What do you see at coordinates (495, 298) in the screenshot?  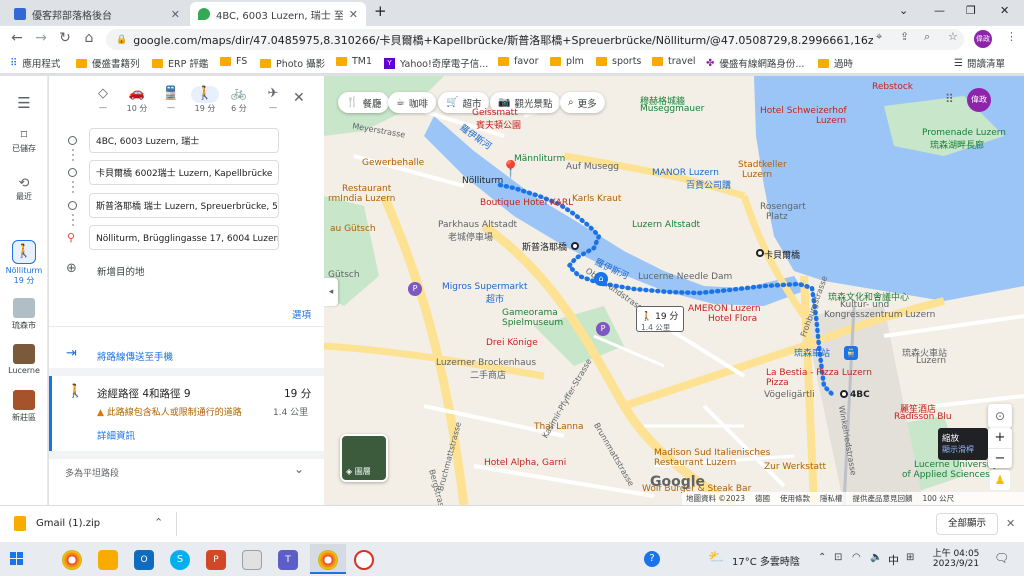 I see `map-label: 超市` at bounding box center [495, 298].